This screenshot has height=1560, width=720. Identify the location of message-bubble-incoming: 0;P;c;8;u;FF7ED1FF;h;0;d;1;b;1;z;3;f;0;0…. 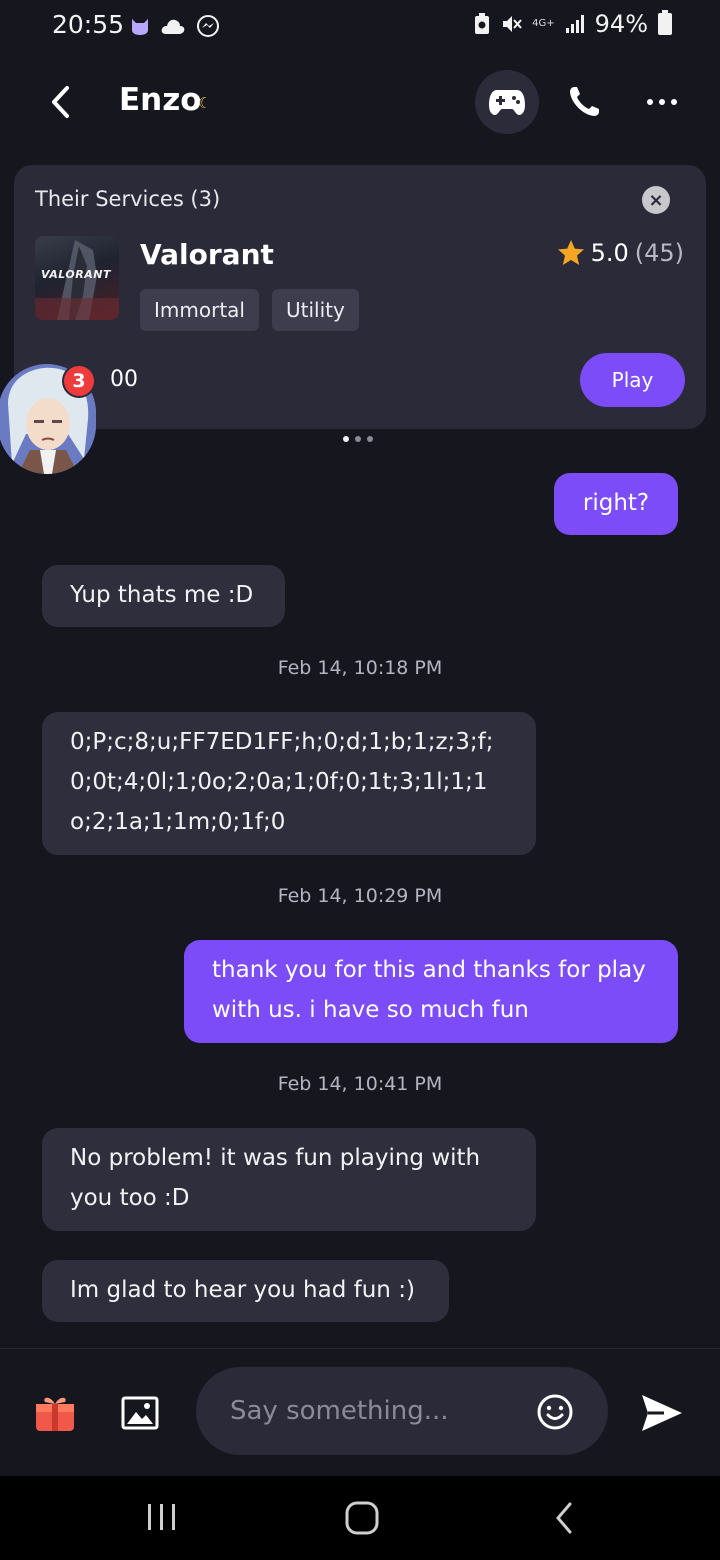
(289, 783).